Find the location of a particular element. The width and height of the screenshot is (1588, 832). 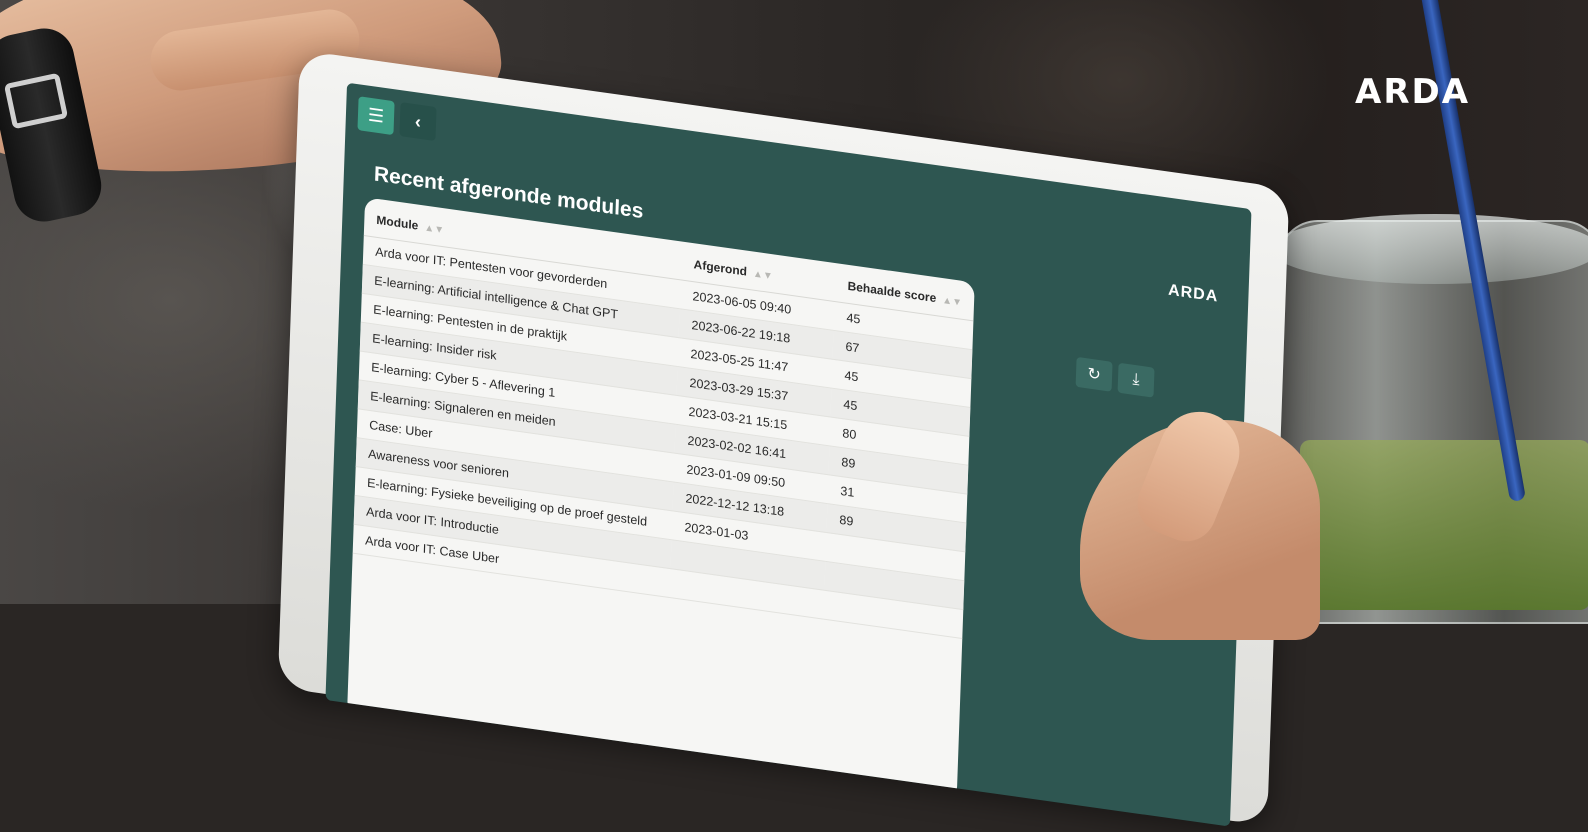

refresh-button: ↻ is located at coordinates (1094, 374).